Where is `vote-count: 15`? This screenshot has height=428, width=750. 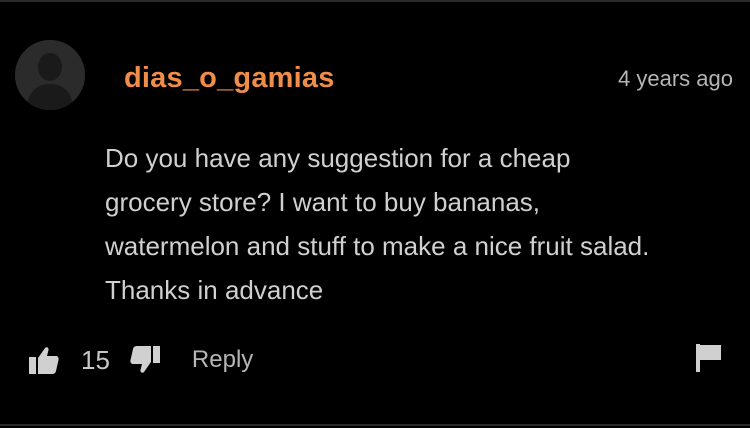
vote-count: 15 is located at coordinates (95, 359).